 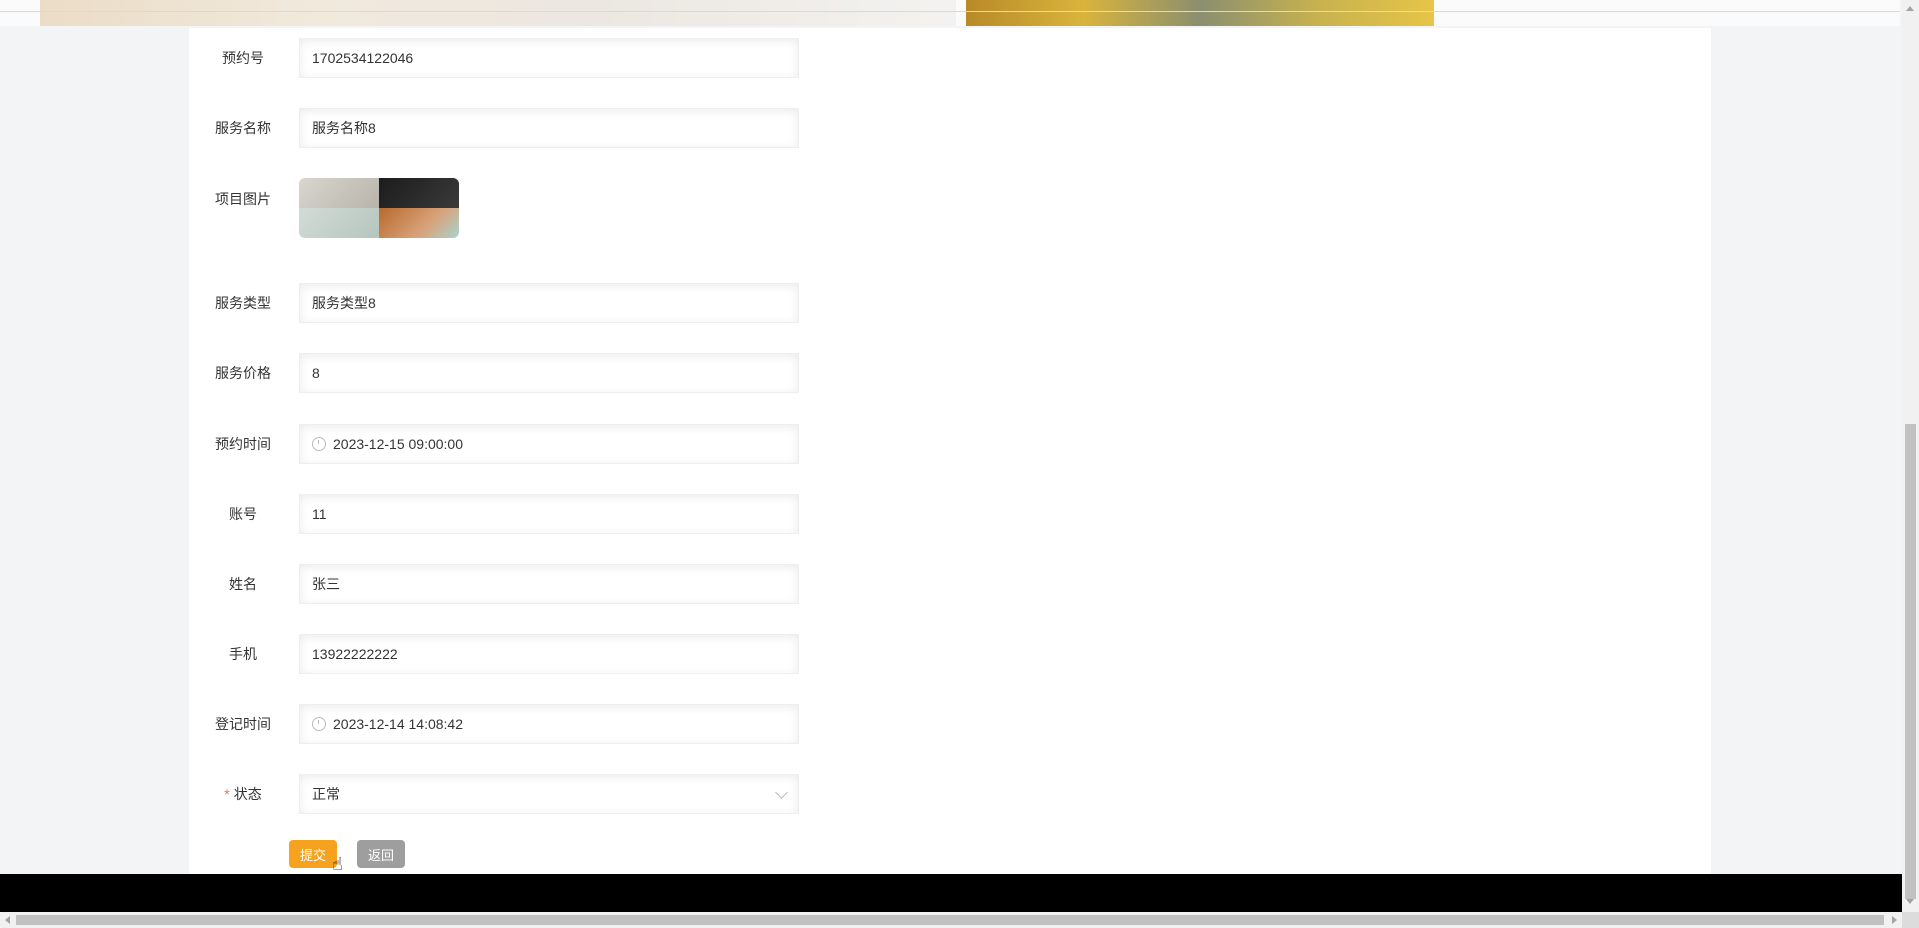 I want to click on booking-time-label: 预约时间, so click(x=243, y=444).